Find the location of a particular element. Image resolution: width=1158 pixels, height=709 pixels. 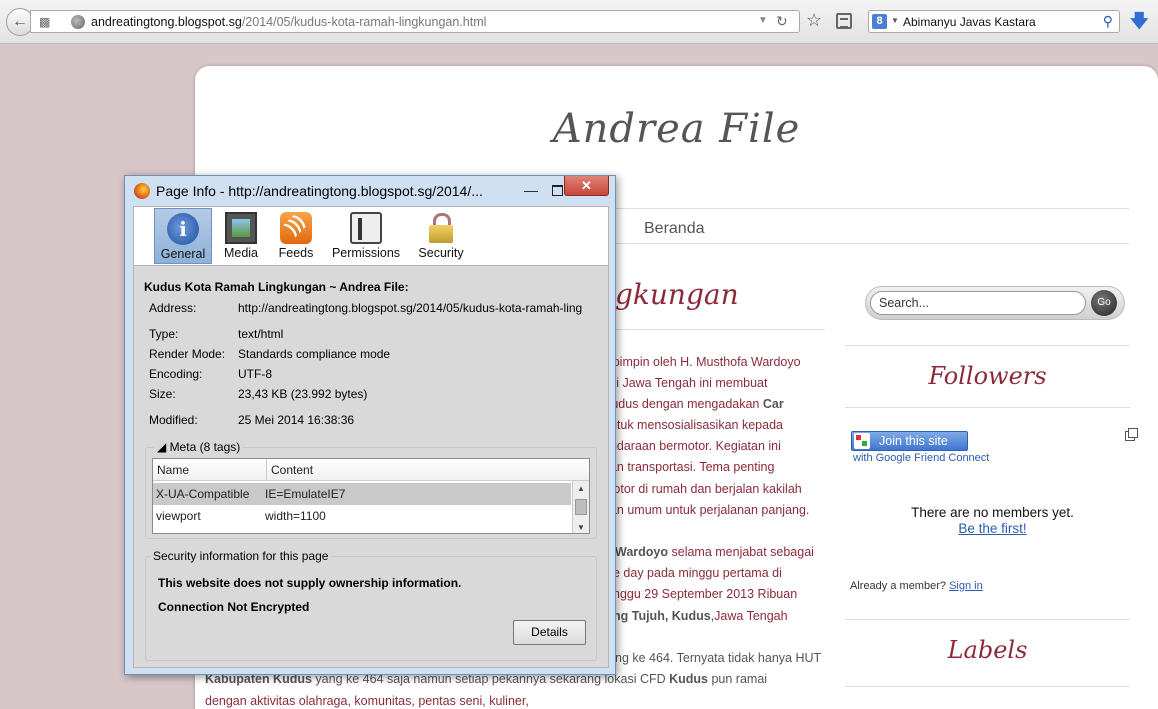

post-text-line: Kudus dengan mengadakan Car is located at coordinates (693, 404).